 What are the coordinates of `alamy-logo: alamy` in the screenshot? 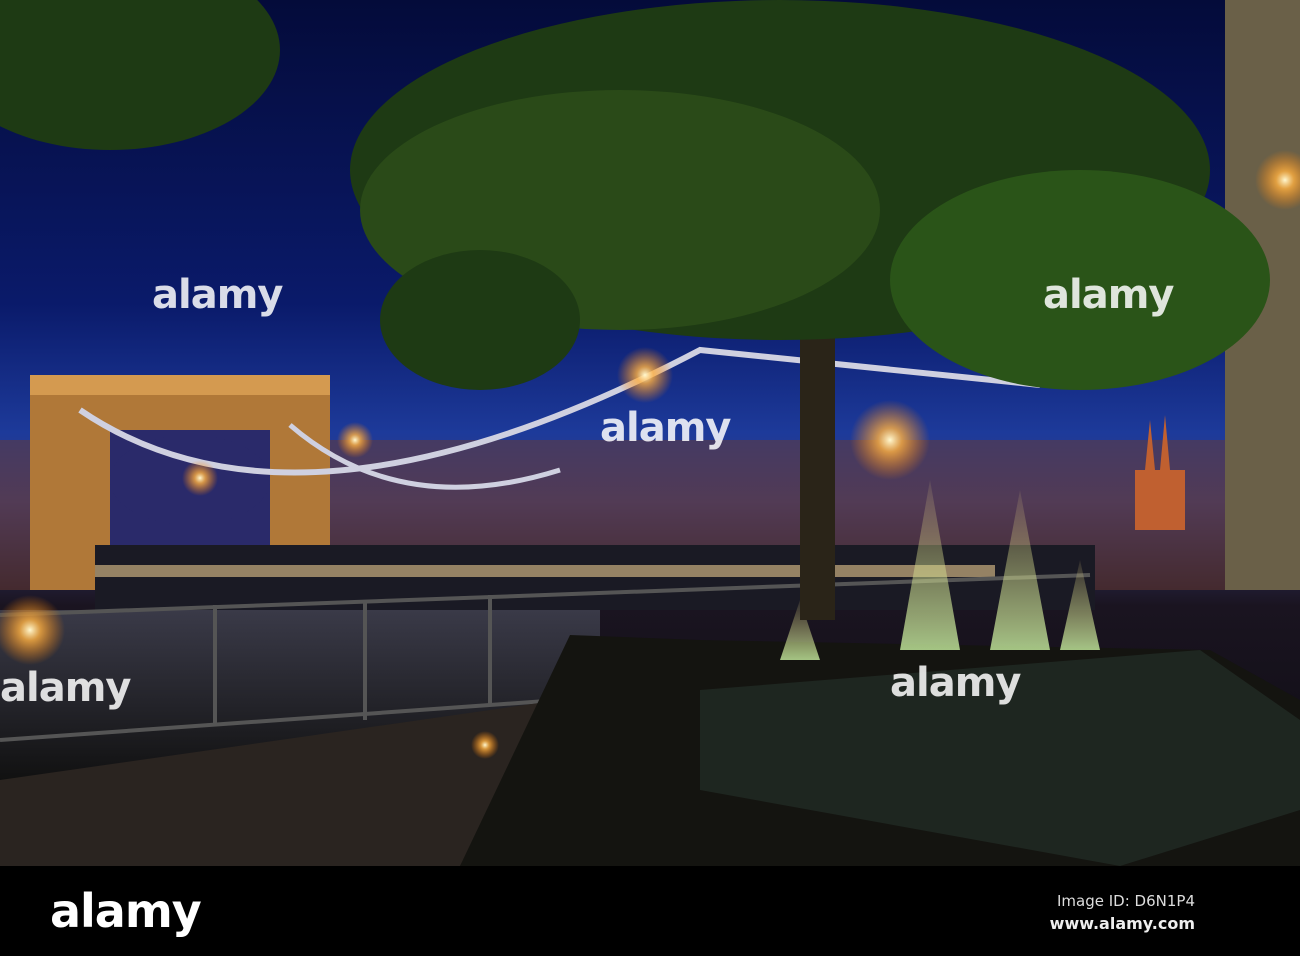 It's located at (126, 911).